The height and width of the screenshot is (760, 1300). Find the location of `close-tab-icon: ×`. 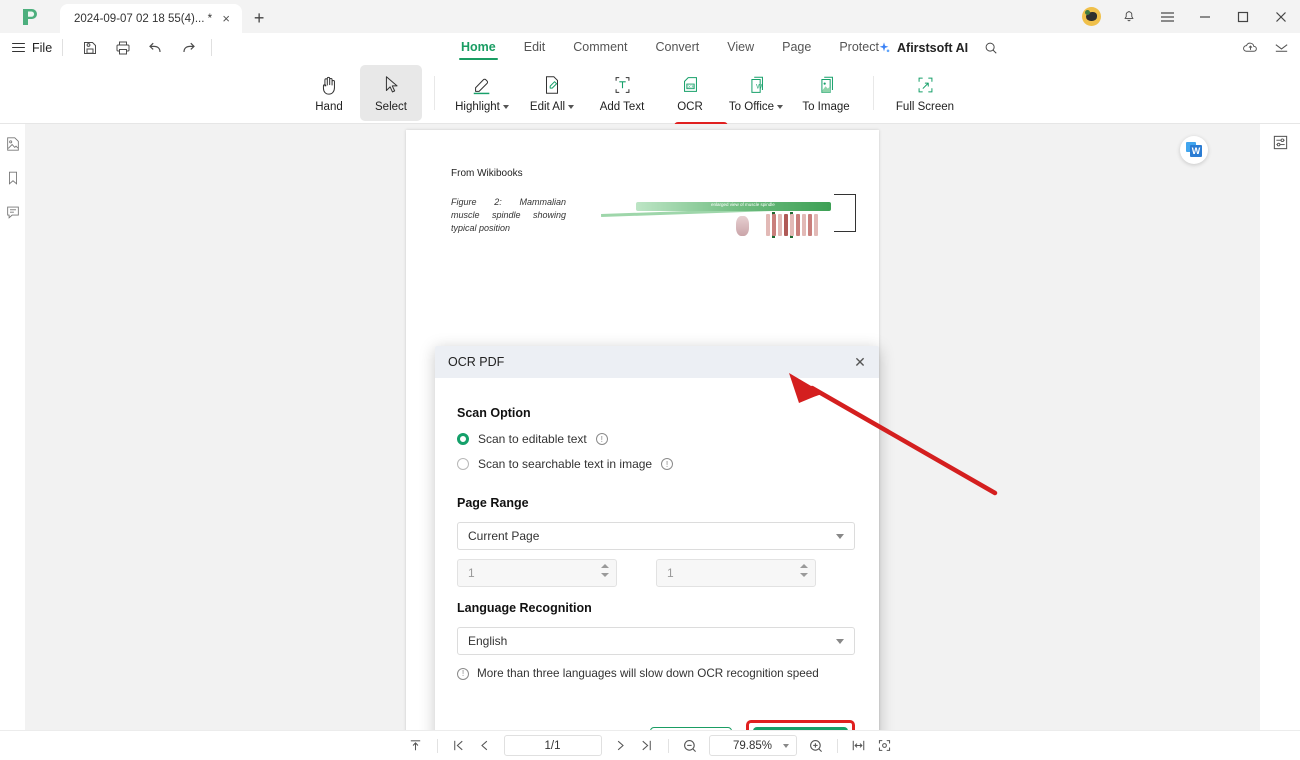

close-tab-icon: × is located at coordinates (226, 18).